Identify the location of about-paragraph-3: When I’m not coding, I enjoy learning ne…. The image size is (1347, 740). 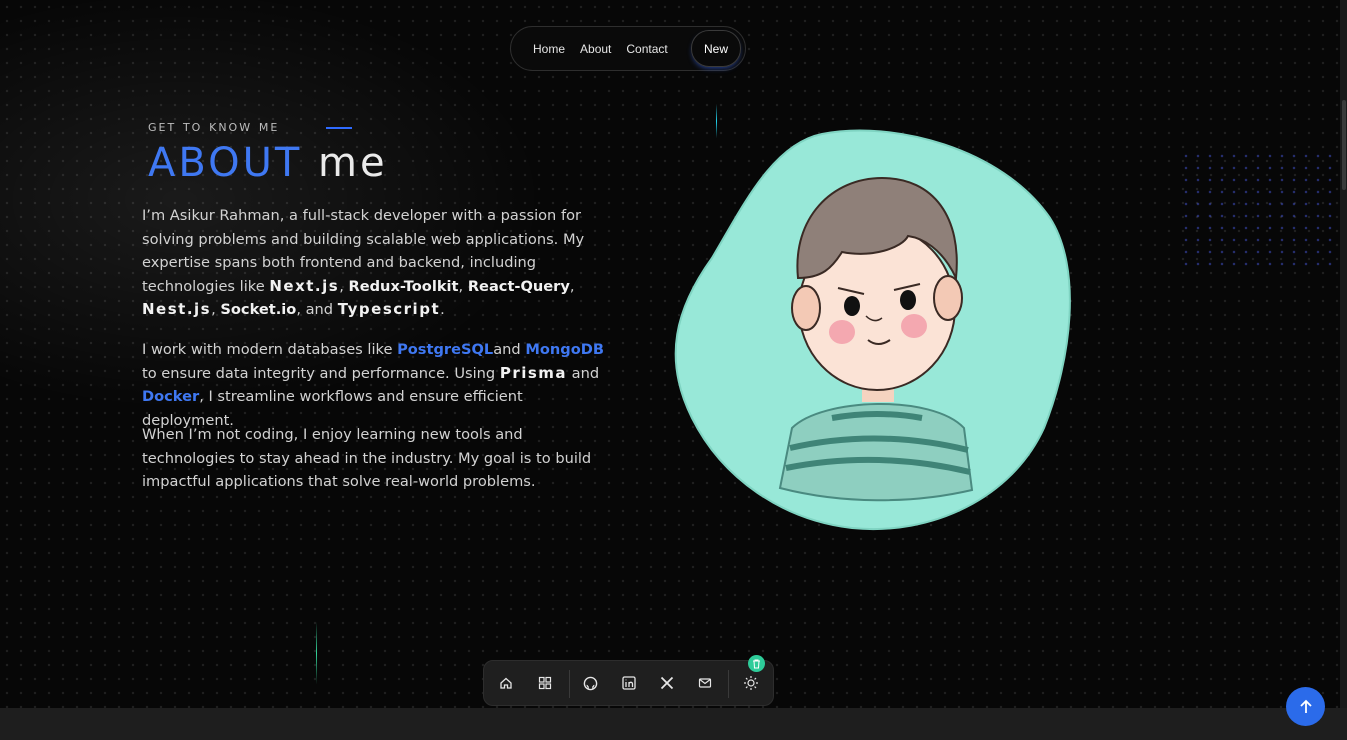
(367, 458).